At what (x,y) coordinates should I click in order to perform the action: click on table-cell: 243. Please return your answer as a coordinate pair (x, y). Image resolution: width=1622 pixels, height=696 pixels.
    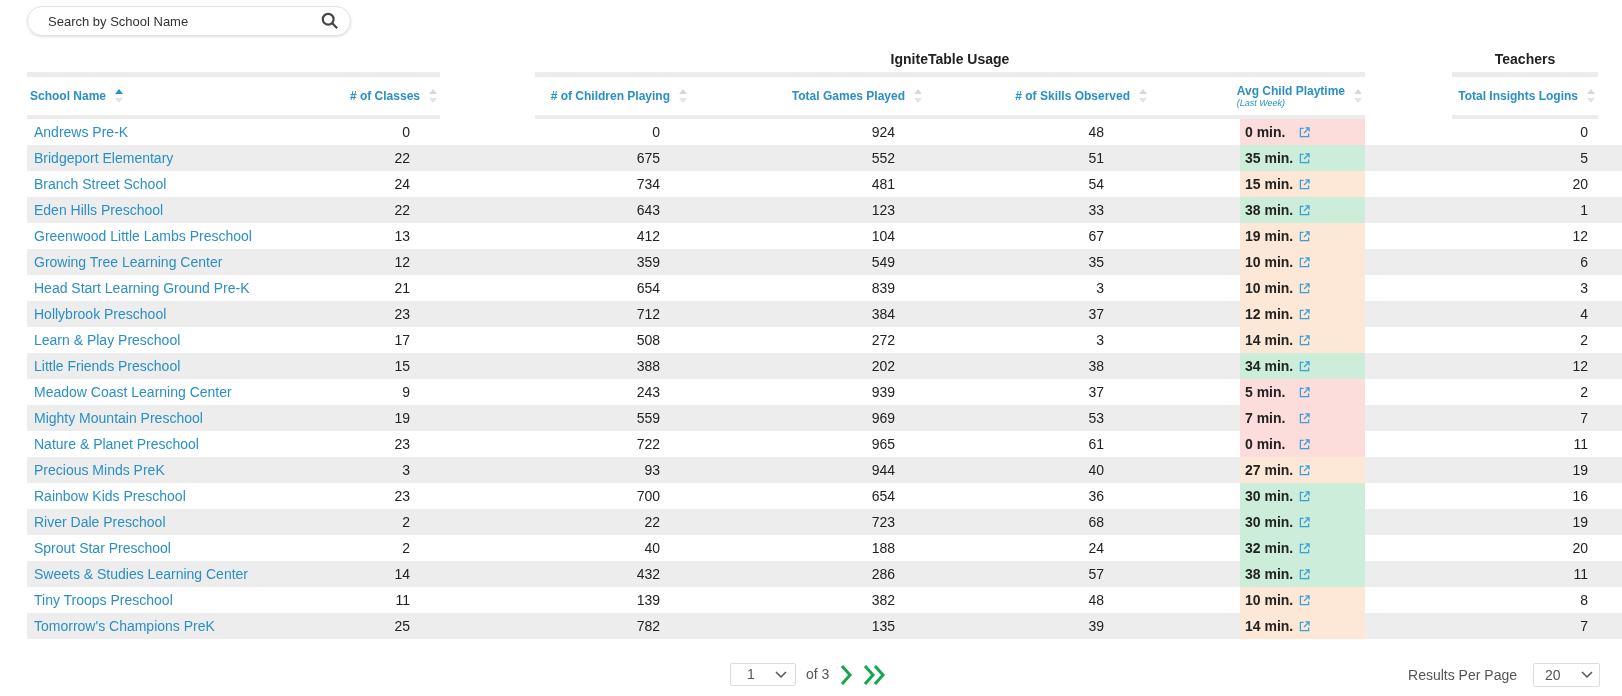
    Looking at the image, I should click on (648, 391).